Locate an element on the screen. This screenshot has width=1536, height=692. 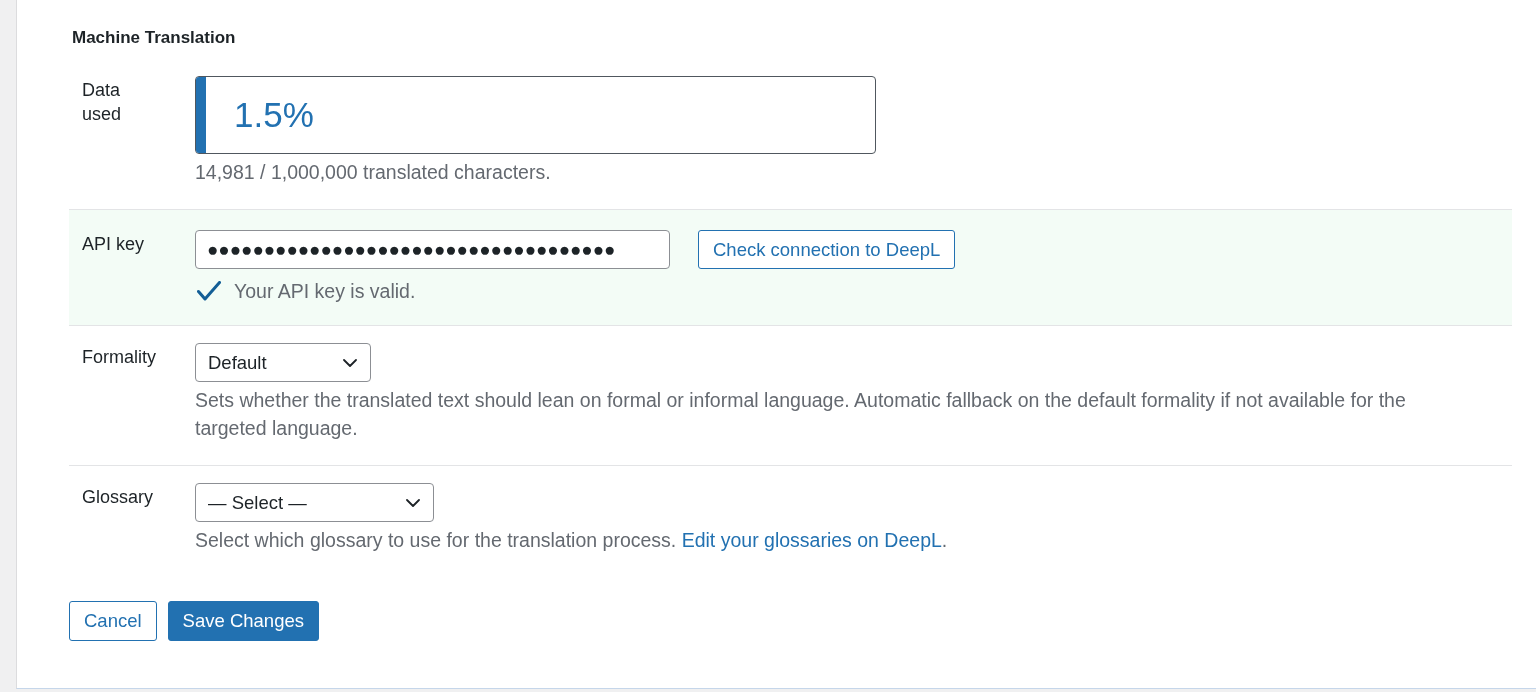
field-label: Glossary is located at coordinates (118, 497).